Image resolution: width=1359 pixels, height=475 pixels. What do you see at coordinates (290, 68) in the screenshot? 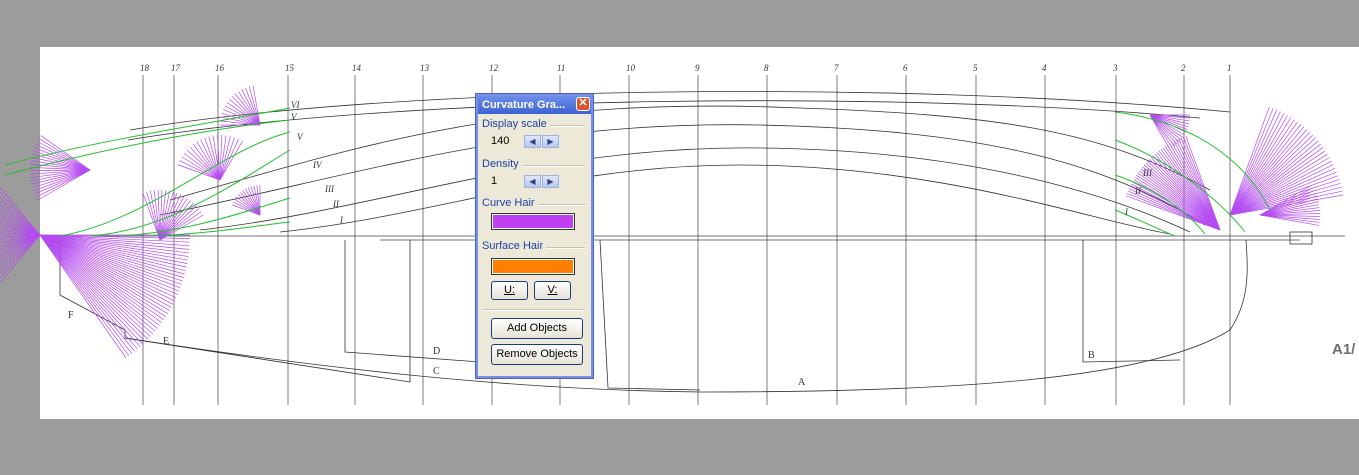
I see `station-label: 15` at bounding box center [290, 68].